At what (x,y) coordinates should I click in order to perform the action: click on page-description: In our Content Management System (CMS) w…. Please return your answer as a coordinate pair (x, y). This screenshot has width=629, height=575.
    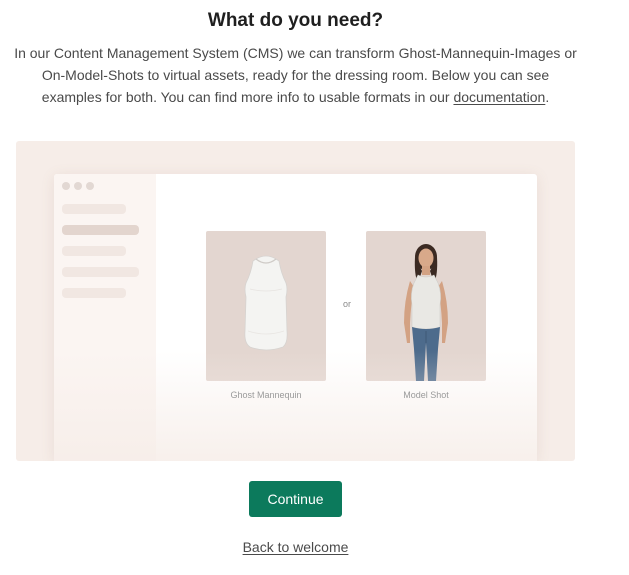
    Looking at the image, I should click on (295, 75).